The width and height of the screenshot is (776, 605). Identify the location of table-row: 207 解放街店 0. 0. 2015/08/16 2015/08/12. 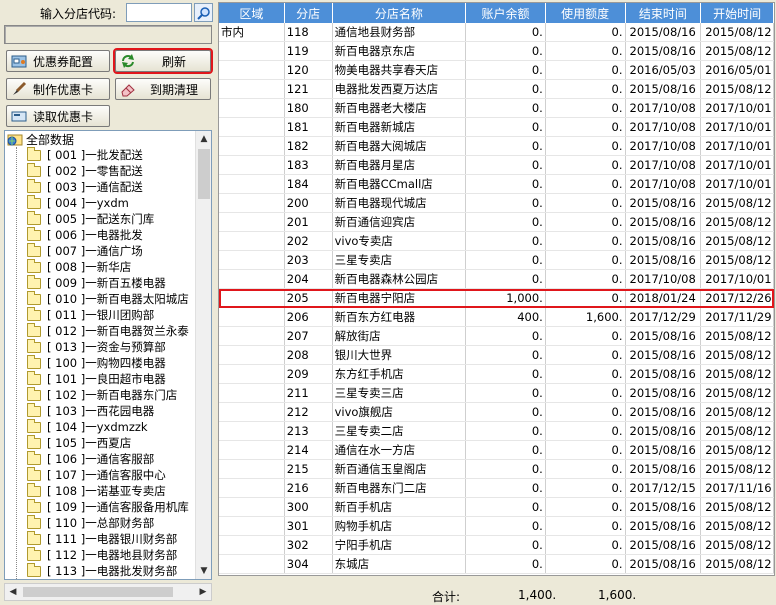
(496, 336).